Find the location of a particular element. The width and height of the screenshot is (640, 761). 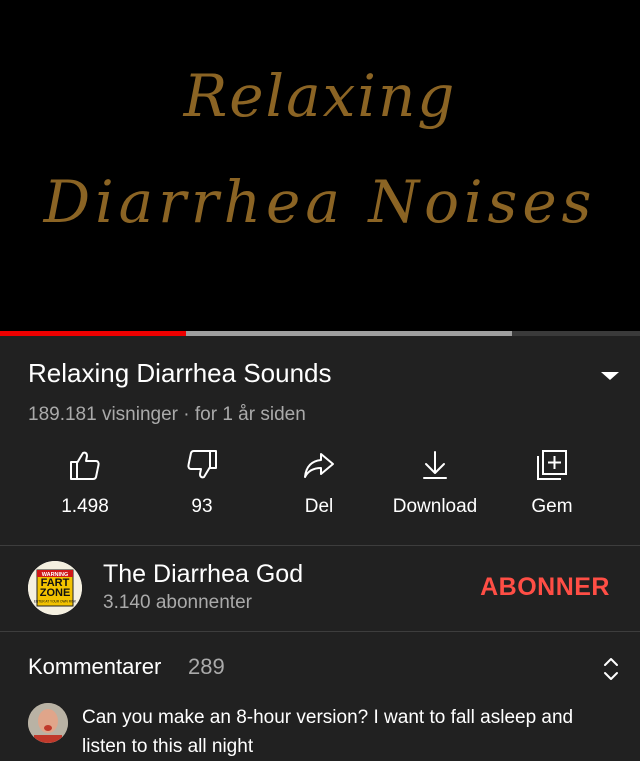

user-avatar-icon is located at coordinates (48, 723).